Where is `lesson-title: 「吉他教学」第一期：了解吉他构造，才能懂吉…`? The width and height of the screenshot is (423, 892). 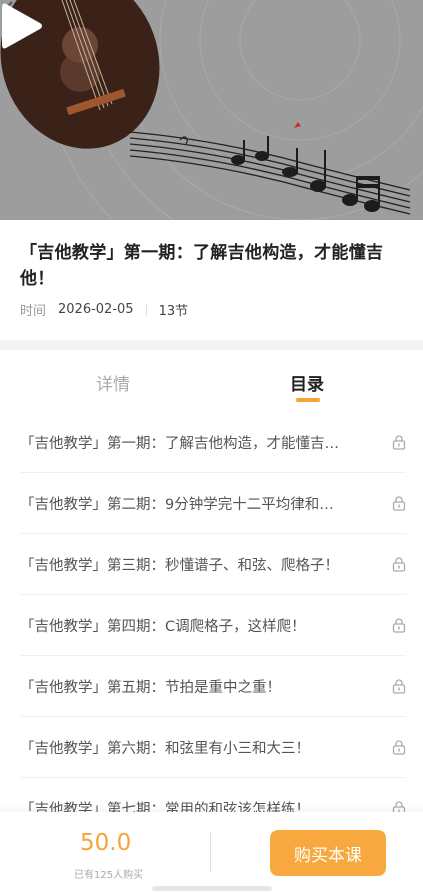 lesson-title: 「吉他教学」第一期：了解吉他构造，才能懂吉… is located at coordinates (179, 443).